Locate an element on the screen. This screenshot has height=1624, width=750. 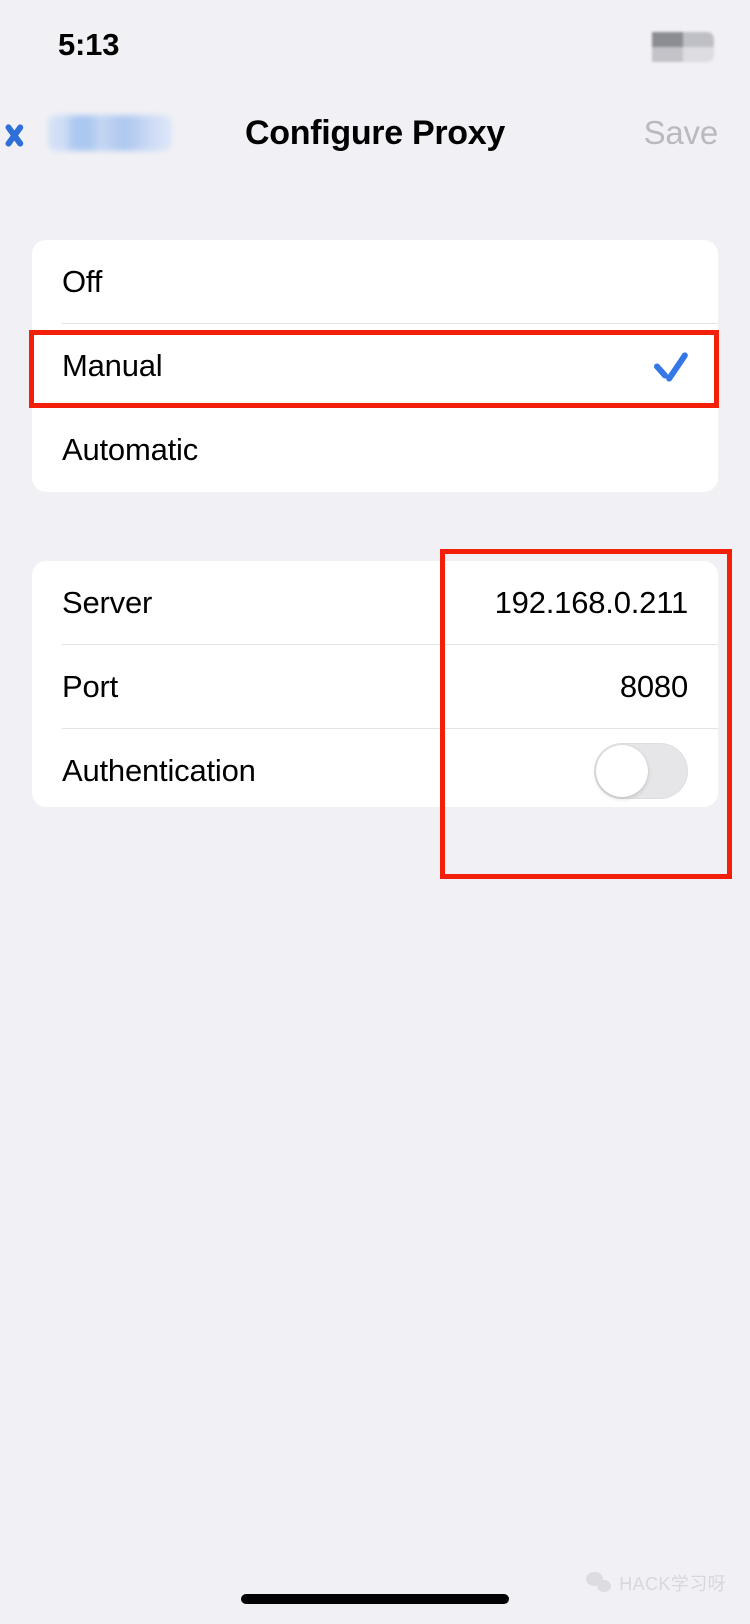
proxy-mode-label-automatic: Automatic is located at coordinates (130, 449).